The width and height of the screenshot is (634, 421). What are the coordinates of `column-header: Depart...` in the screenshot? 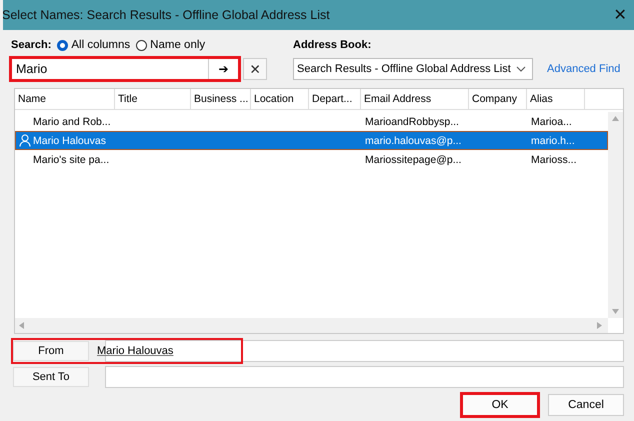 It's located at (335, 99).